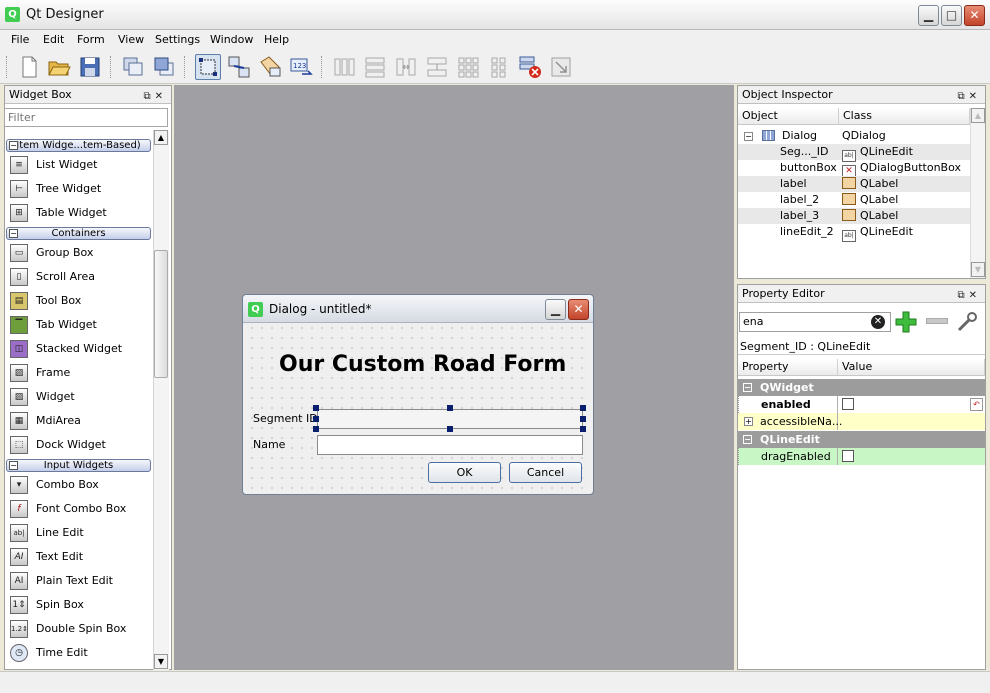 Image resolution: width=990 pixels, height=693 pixels. Describe the element at coordinates (81, 253) in the screenshot. I see `widget-group-box: ▭ Group Box` at that location.